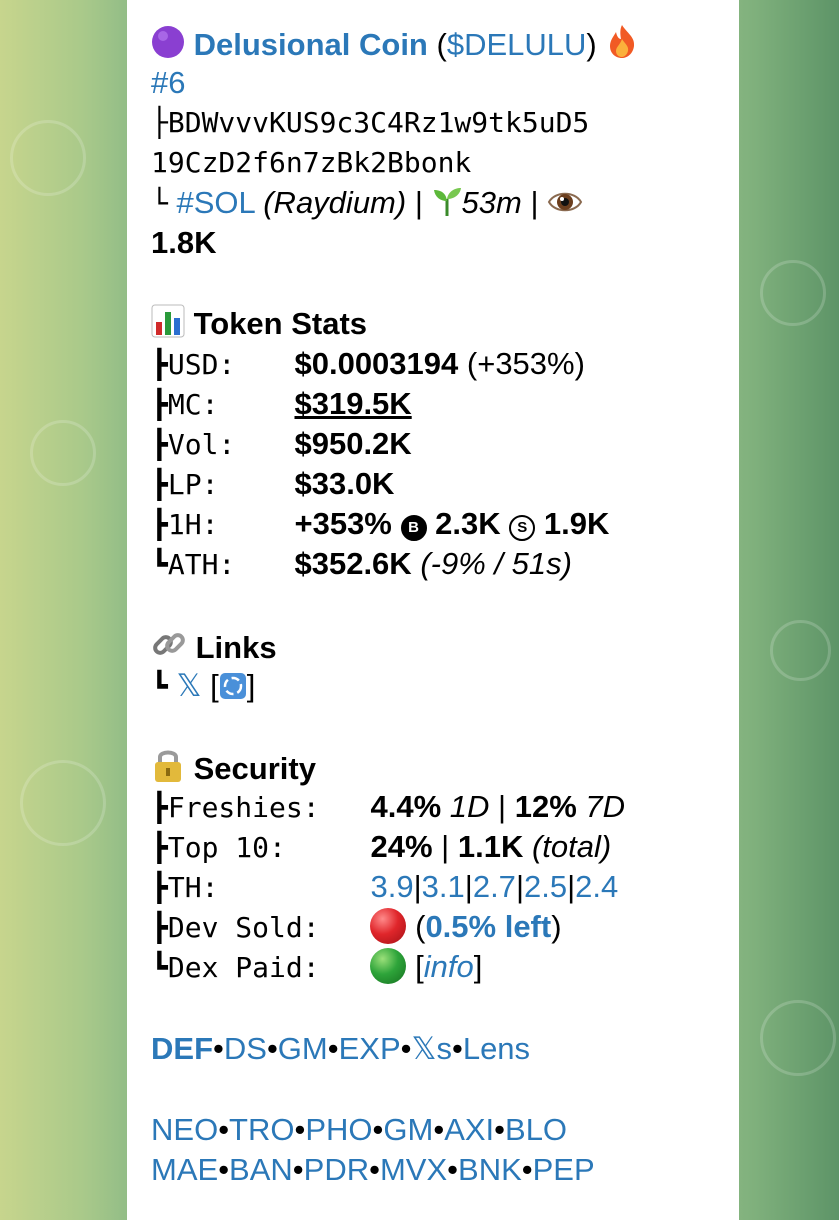 The image size is (839, 1220). What do you see at coordinates (490, 1169) in the screenshot?
I see `tool-link-bnk: BNK` at bounding box center [490, 1169].